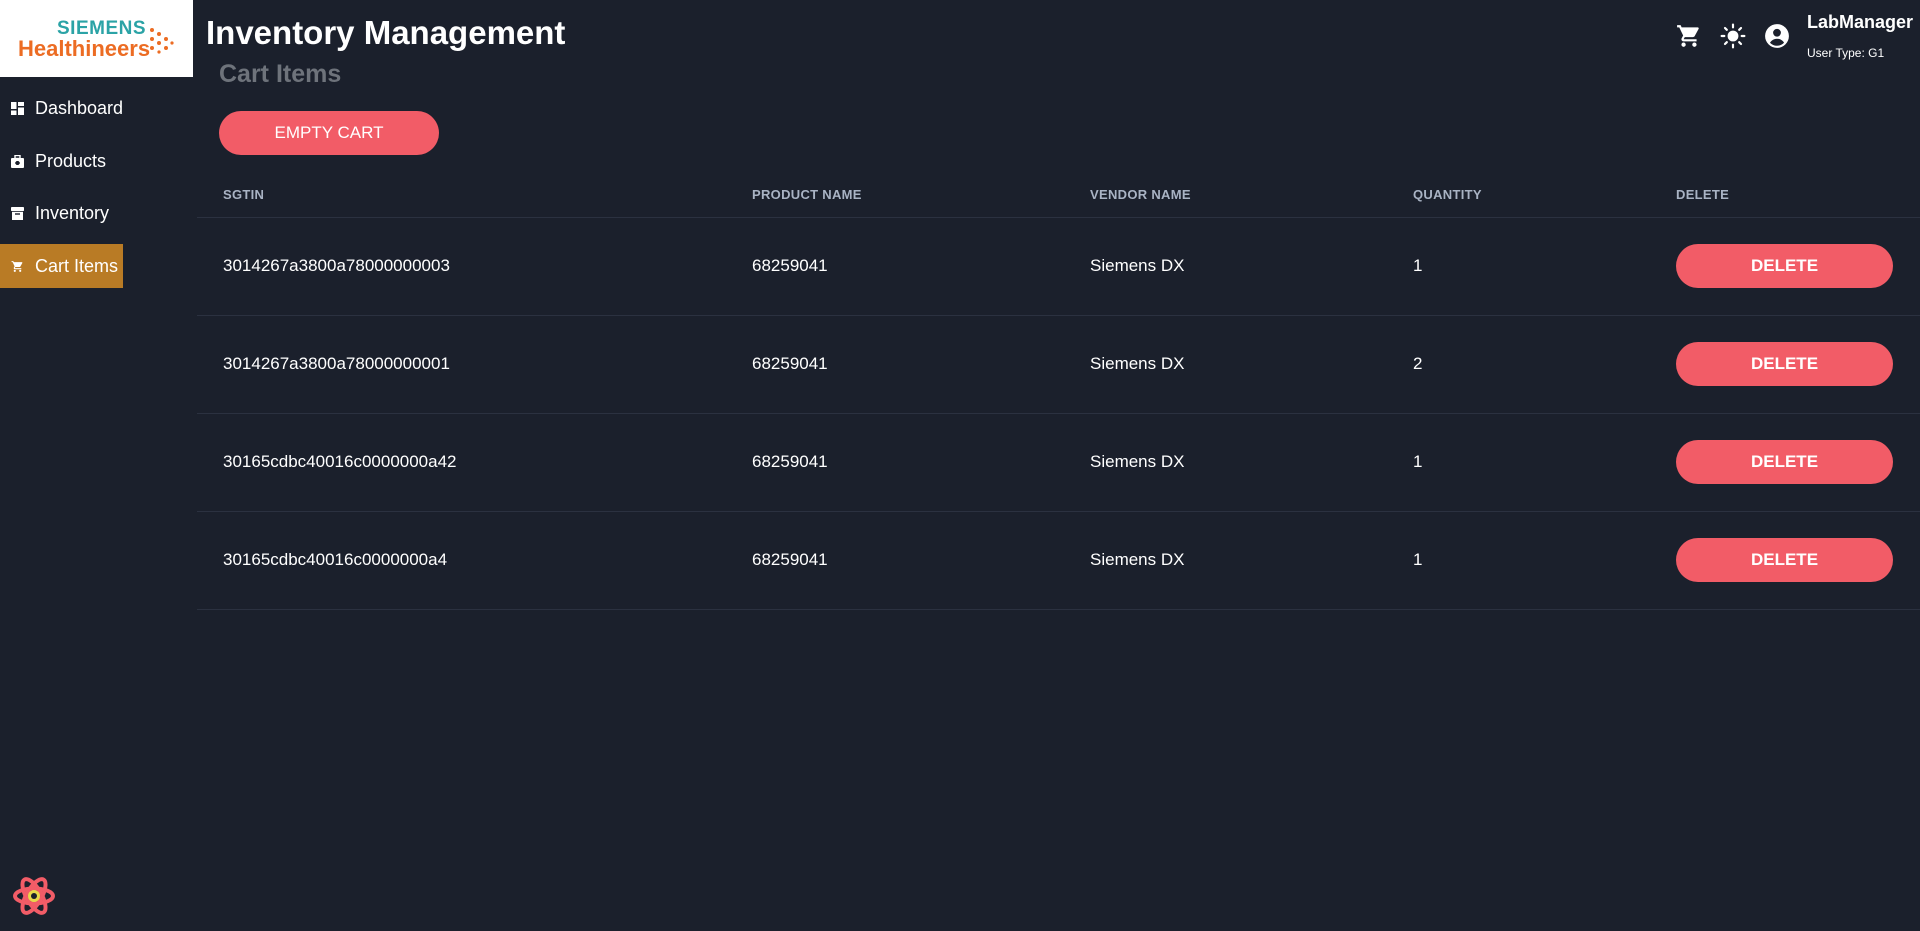  Describe the element at coordinates (162, 41) in the screenshot. I see `logo-dots-icon` at that location.